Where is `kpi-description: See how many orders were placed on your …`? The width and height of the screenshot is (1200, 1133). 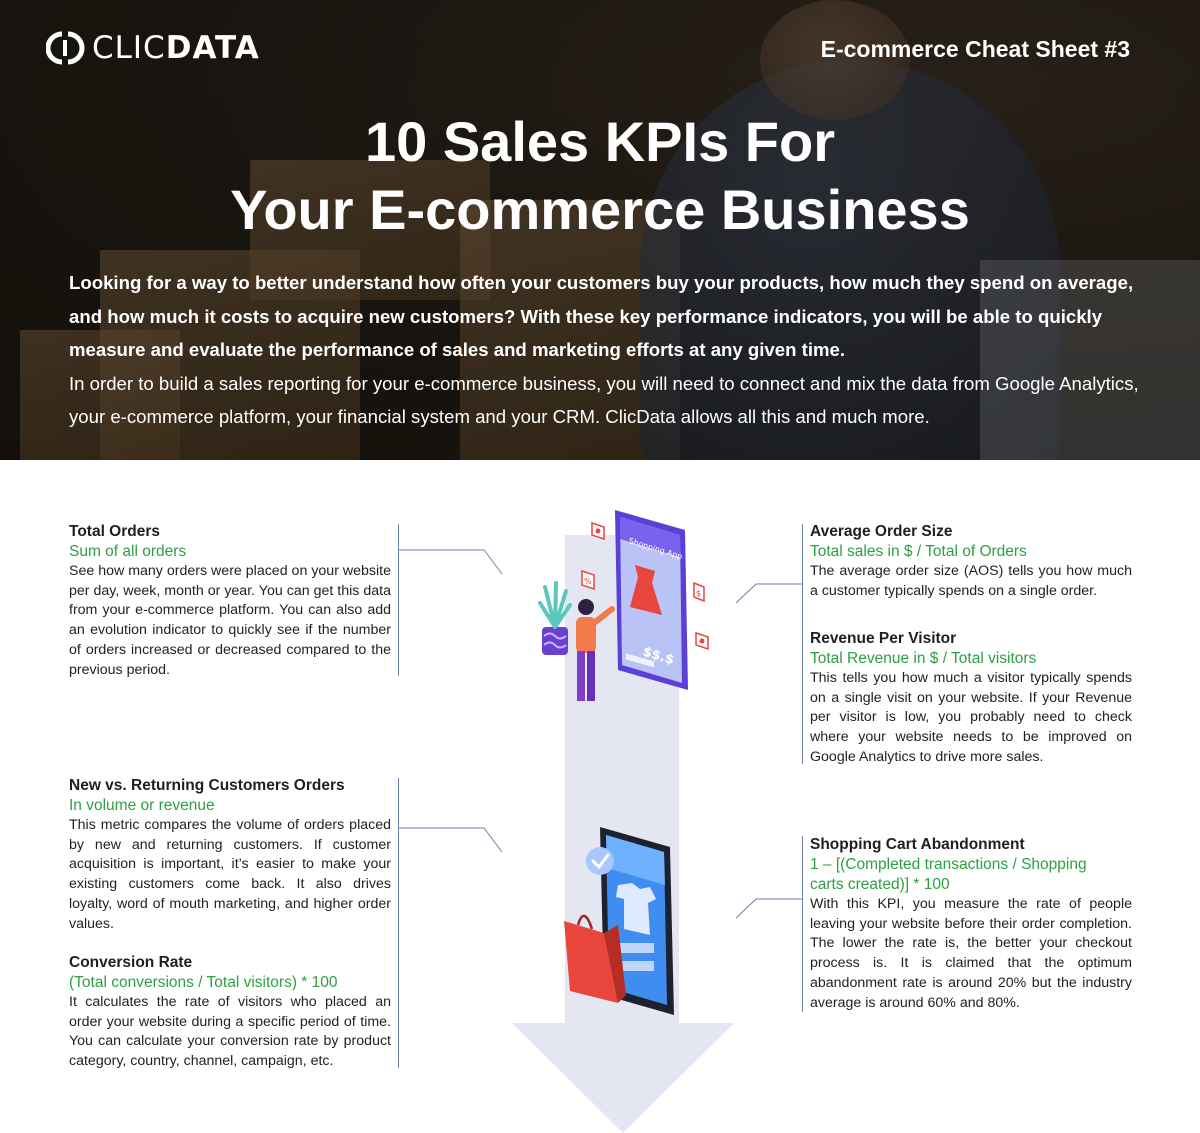
kpi-description: See how many orders were placed on your … is located at coordinates (230, 620).